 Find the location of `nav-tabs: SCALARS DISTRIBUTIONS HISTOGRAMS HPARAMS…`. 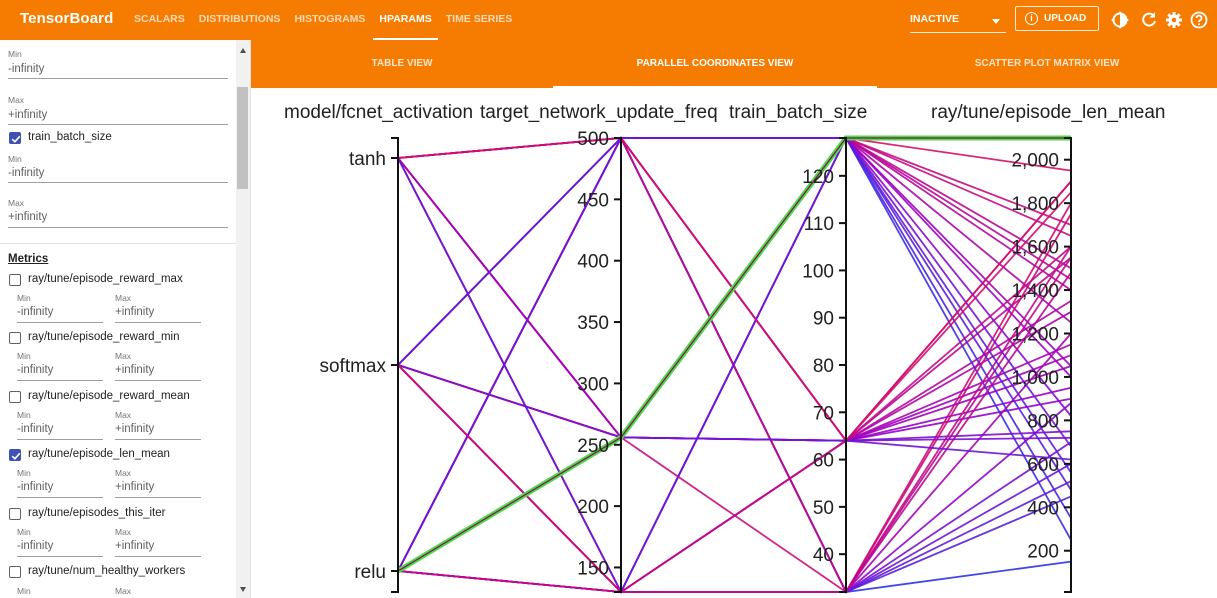

nav-tabs: SCALARS DISTRIBUTIONS HISTOGRAMS HPARAMS… is located at coordinates (330, 20).